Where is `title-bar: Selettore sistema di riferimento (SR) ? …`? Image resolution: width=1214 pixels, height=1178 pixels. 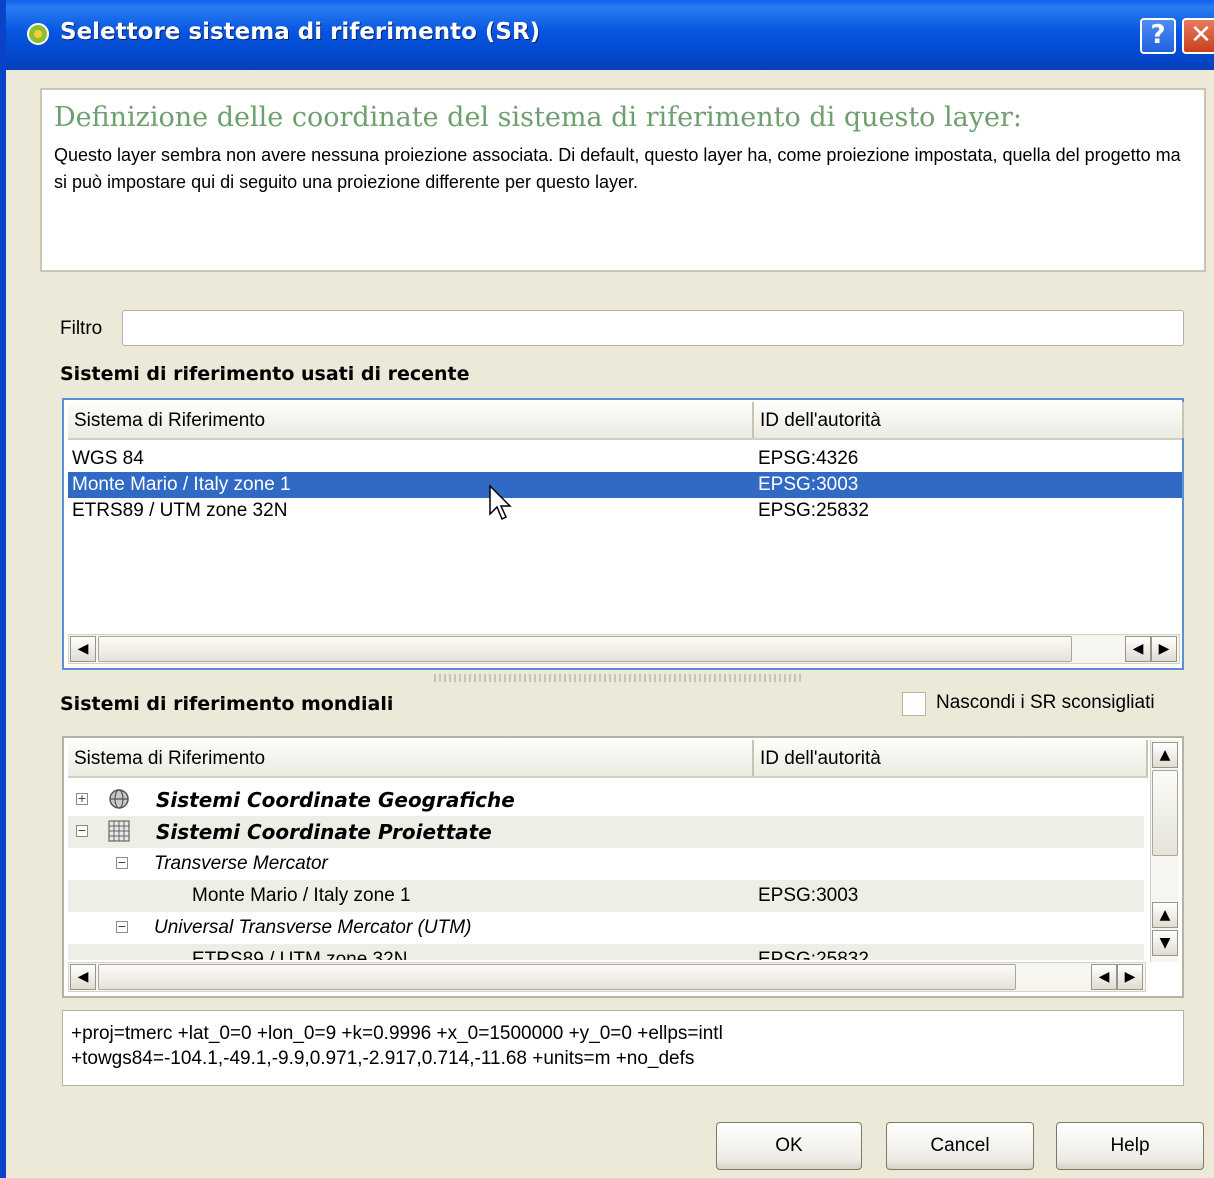 title-bar: Selettore sistema di riferimento (SR) ? … is located at coordinates (610, 35).